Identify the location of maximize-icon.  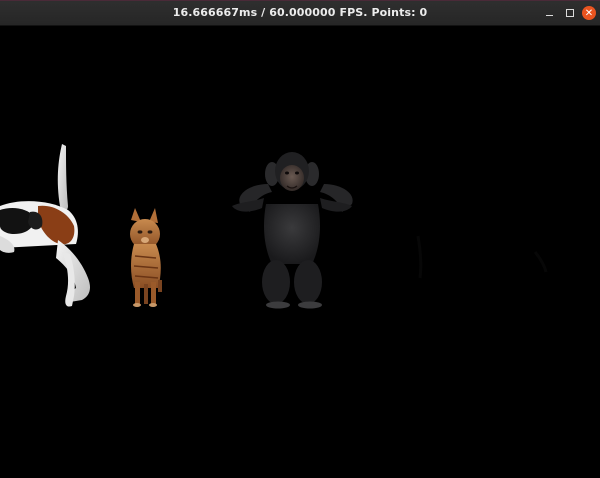
(570, 13).